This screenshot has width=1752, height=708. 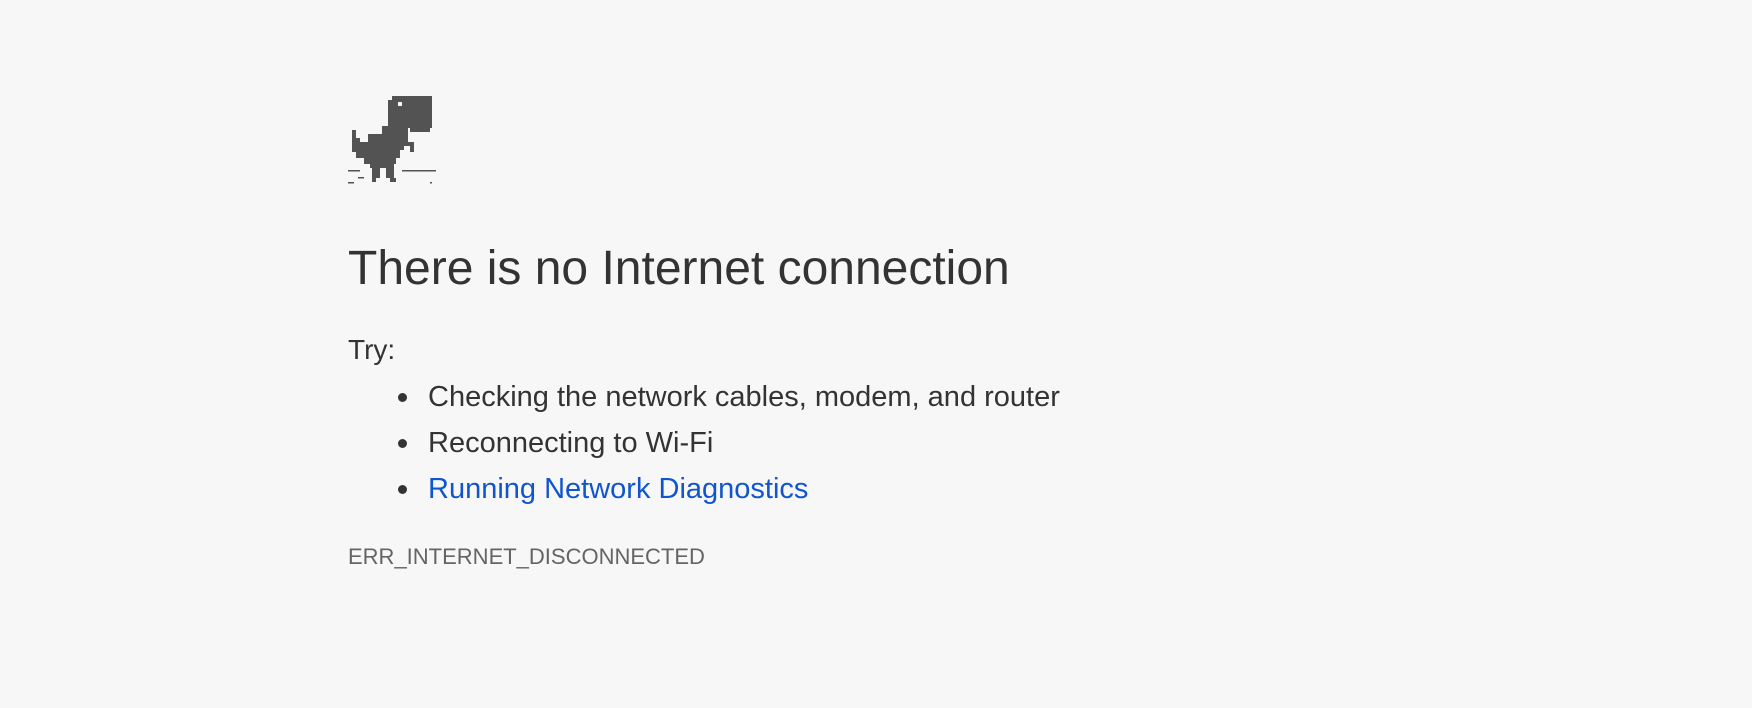 What do you see at coordinates (392, 140) in the screenshot?
I see `offline-dino-icon` at bounding box center [392, 140].